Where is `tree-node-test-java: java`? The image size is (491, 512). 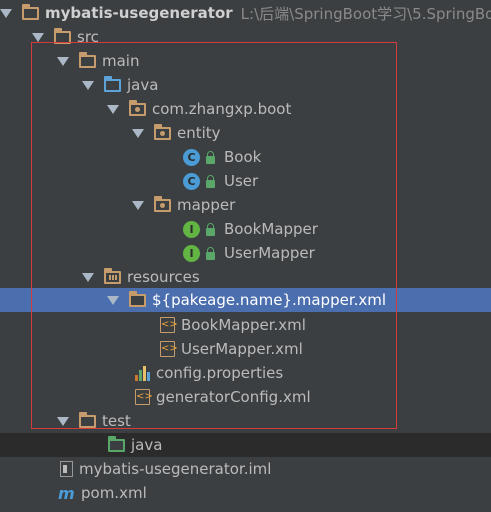 tree-node-test-java: java is located at coordinates (245, 445).